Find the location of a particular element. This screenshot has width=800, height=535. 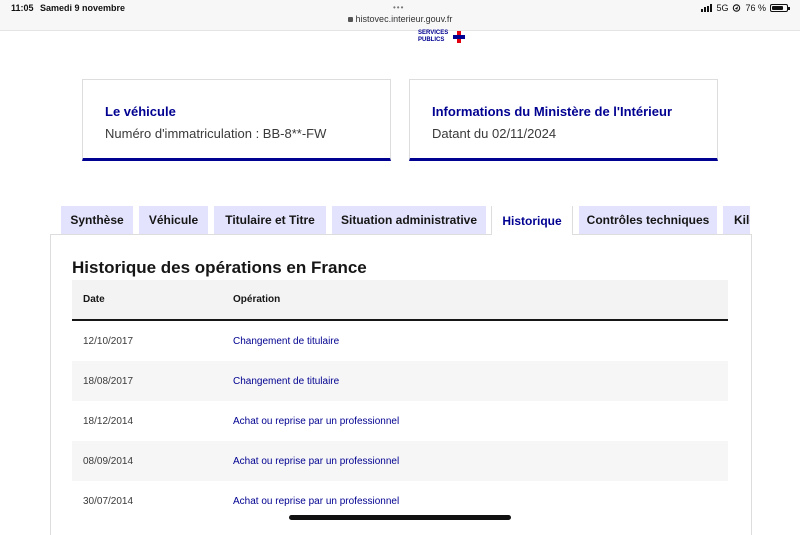

multitasking-dots-icon: ••• is located at coordinates (398, 7).